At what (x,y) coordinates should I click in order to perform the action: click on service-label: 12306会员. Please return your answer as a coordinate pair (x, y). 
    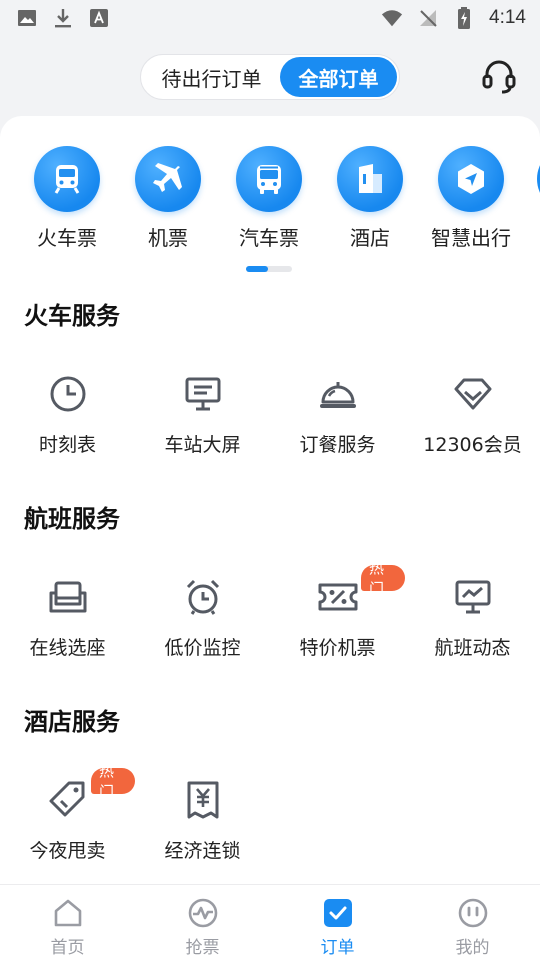
    Looking at the image, I should click on (472, 445).